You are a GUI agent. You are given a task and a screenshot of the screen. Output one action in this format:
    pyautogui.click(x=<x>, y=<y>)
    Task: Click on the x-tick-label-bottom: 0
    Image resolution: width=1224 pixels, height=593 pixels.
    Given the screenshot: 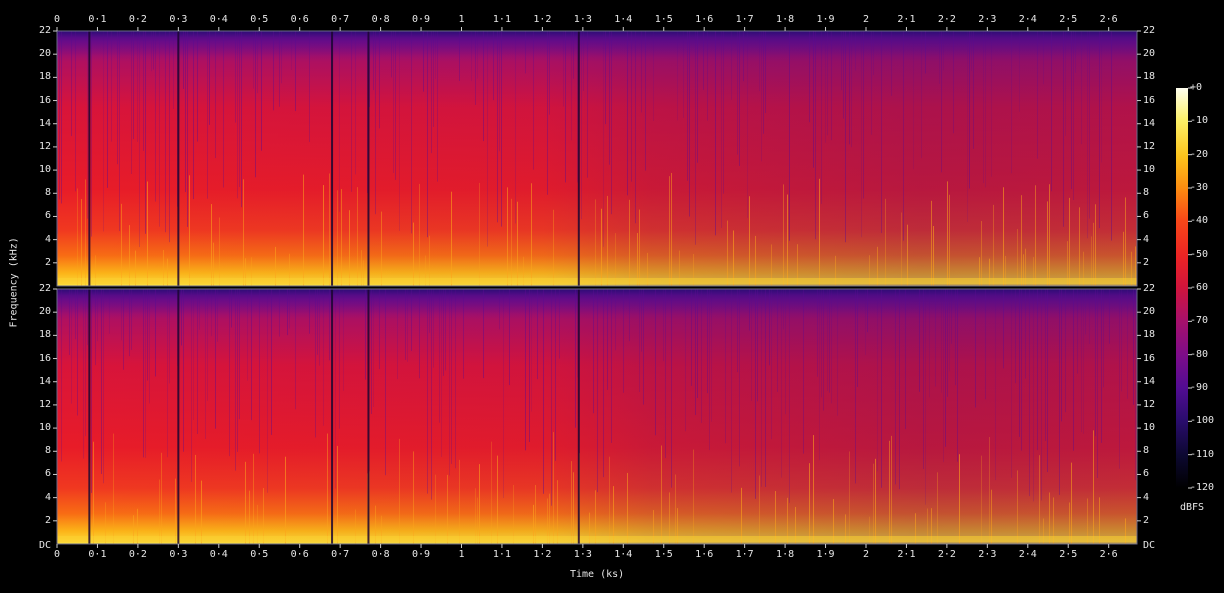 What is the action you would take?
    pyautogui.click(x=57, y=554)
    